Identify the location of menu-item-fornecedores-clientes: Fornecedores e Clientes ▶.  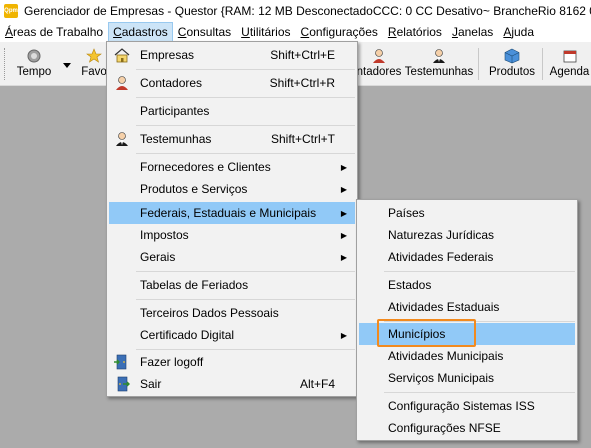
(232, 167).